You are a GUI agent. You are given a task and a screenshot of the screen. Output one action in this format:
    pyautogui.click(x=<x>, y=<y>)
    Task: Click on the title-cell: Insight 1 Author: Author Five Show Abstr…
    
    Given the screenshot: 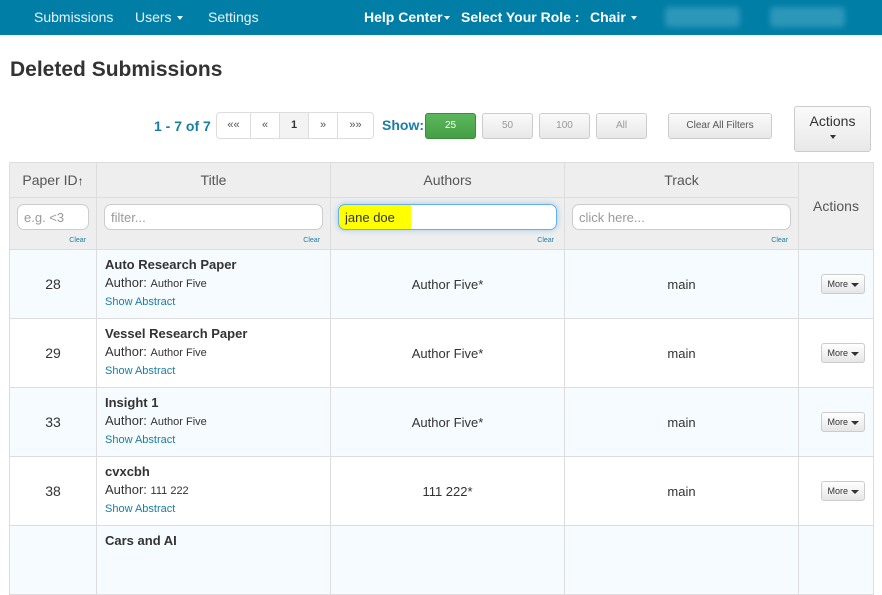 What is the action you would take?
    pyautogui.click(x=213, y=422)
    